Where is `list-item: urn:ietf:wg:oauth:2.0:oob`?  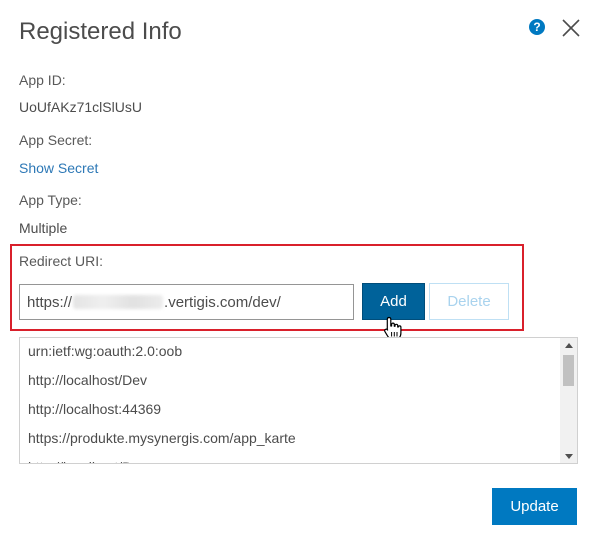 list-item: urn:ietf:wg:oauth:2.0:oob is located at coordinates (290, 352).